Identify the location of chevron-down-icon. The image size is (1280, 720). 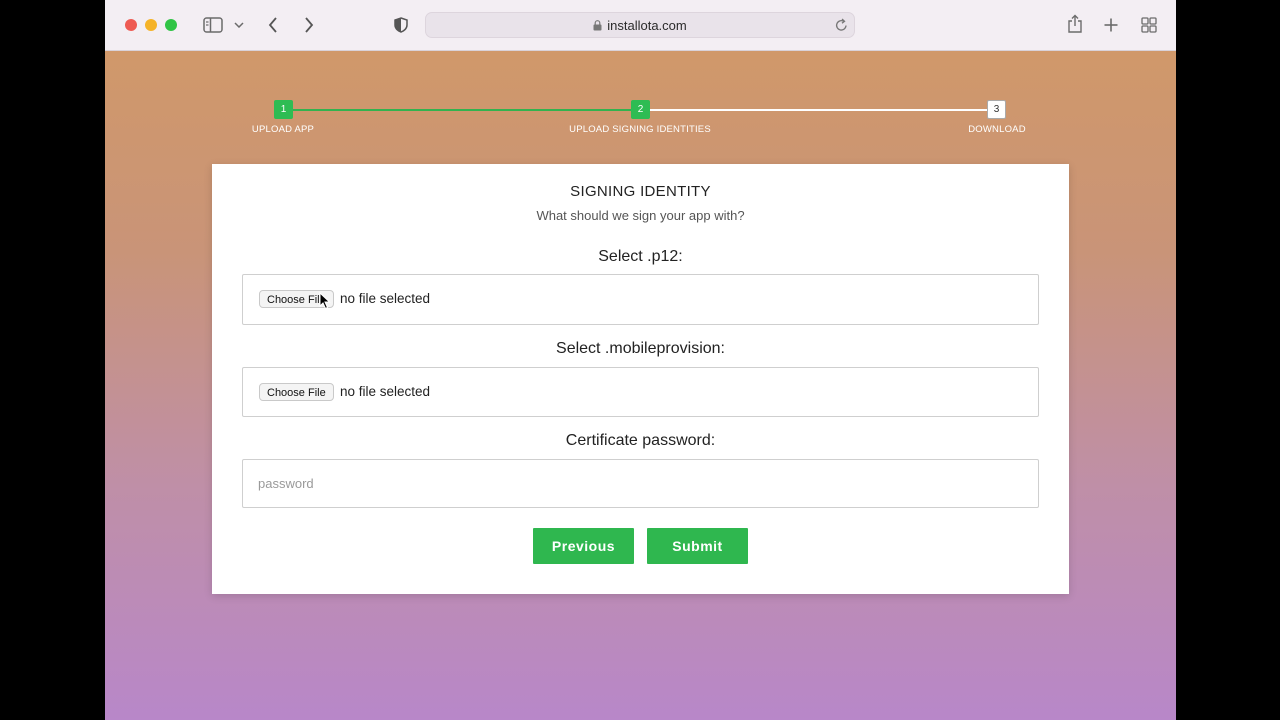
(239, 25).